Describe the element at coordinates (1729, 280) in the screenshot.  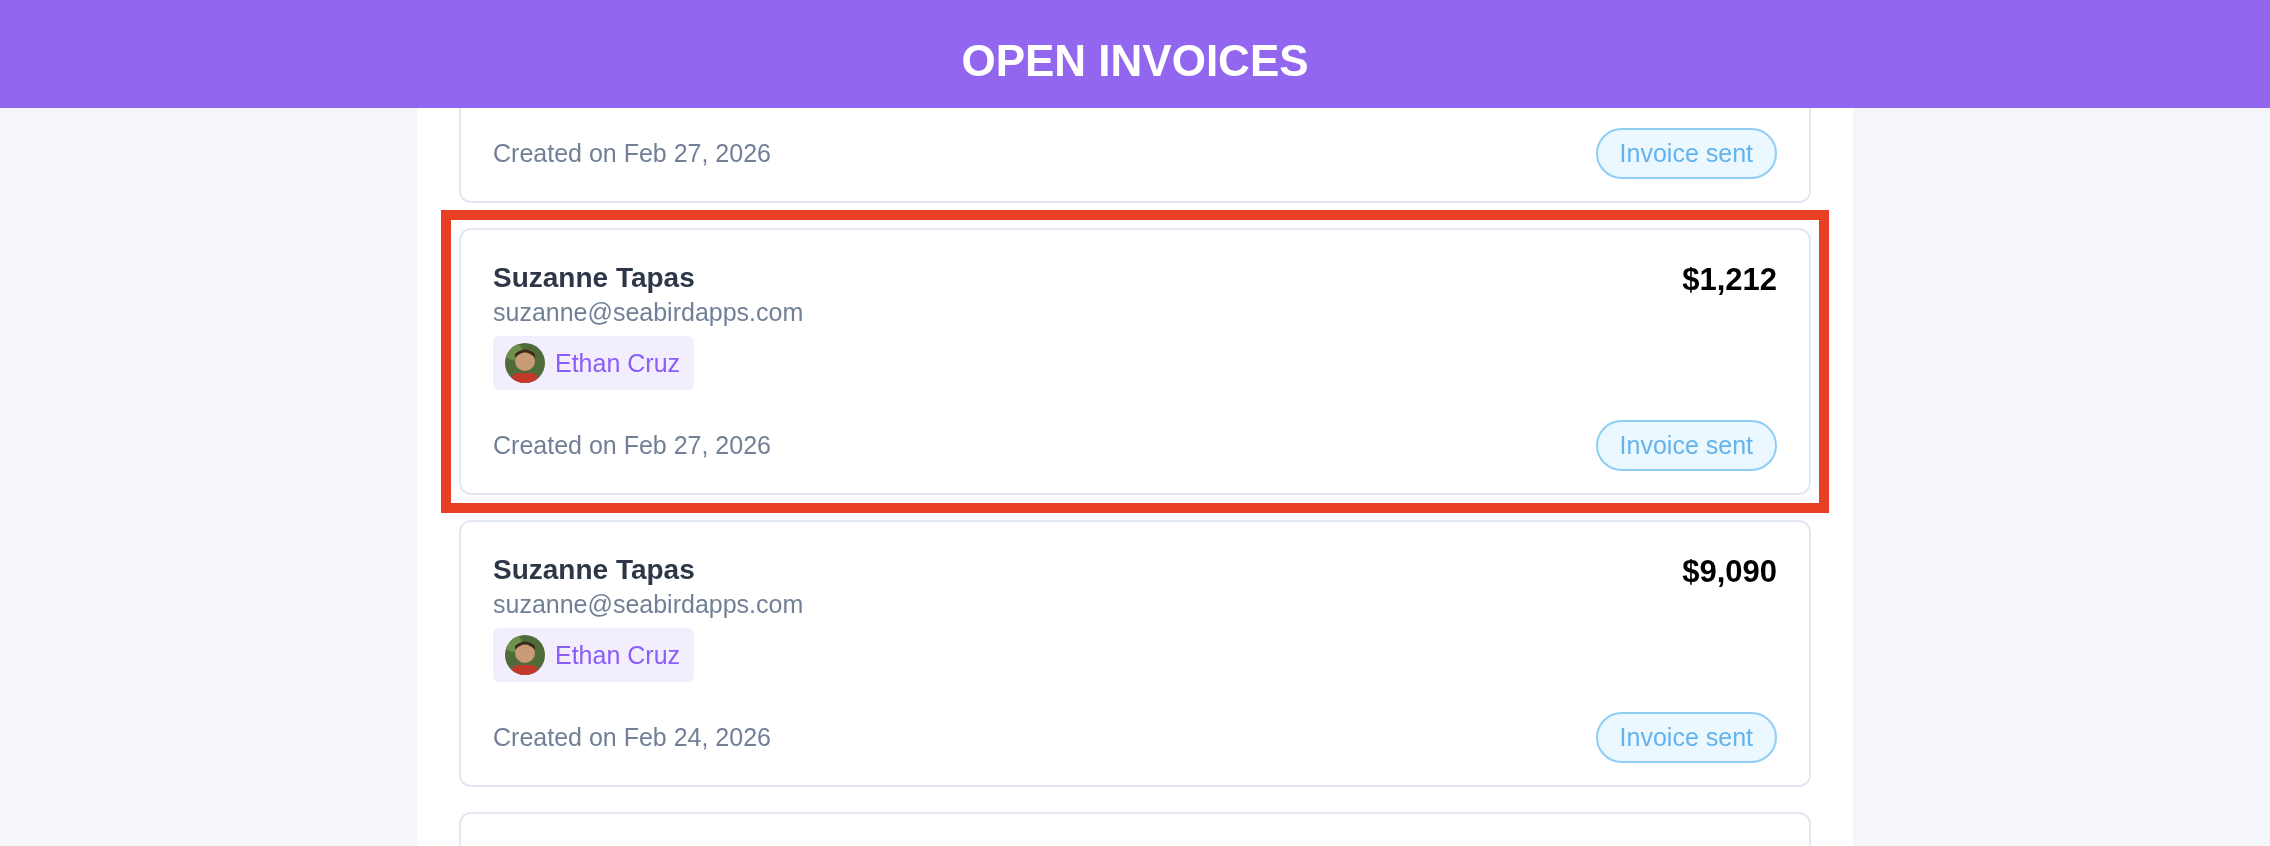
I see `invoice-amount: $1,212` at that location.